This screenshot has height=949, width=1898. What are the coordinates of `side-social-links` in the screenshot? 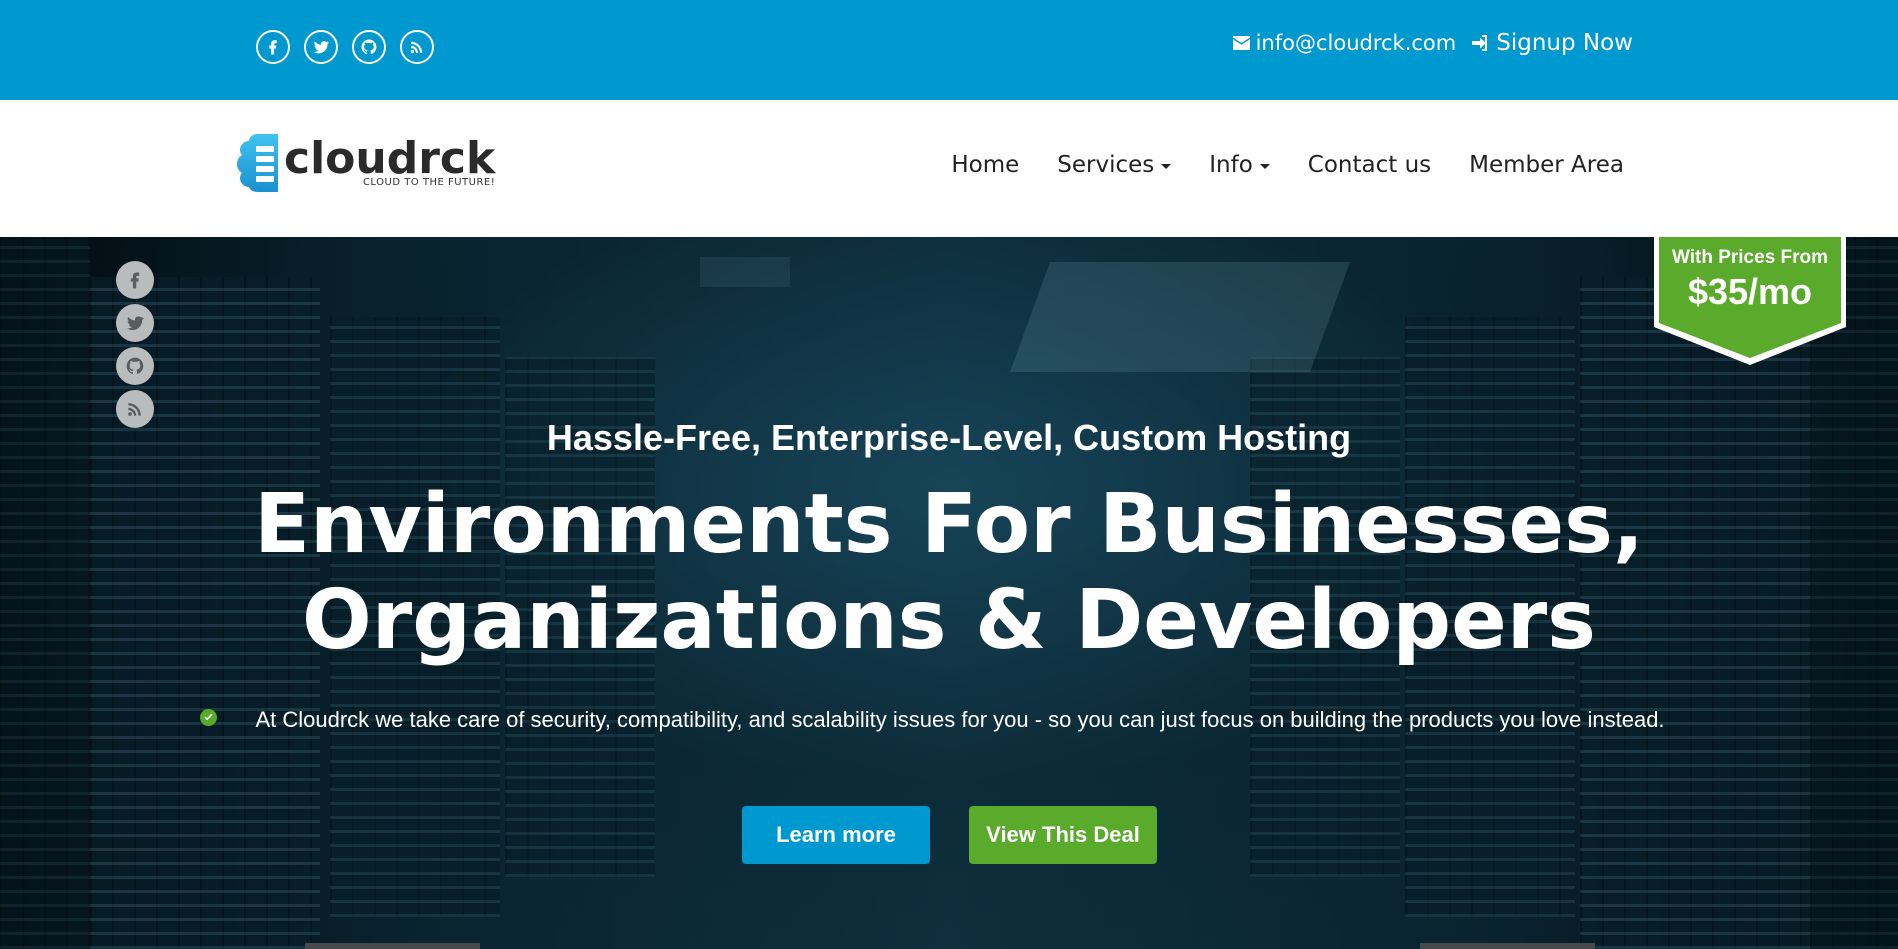 It's located at (135, 344).